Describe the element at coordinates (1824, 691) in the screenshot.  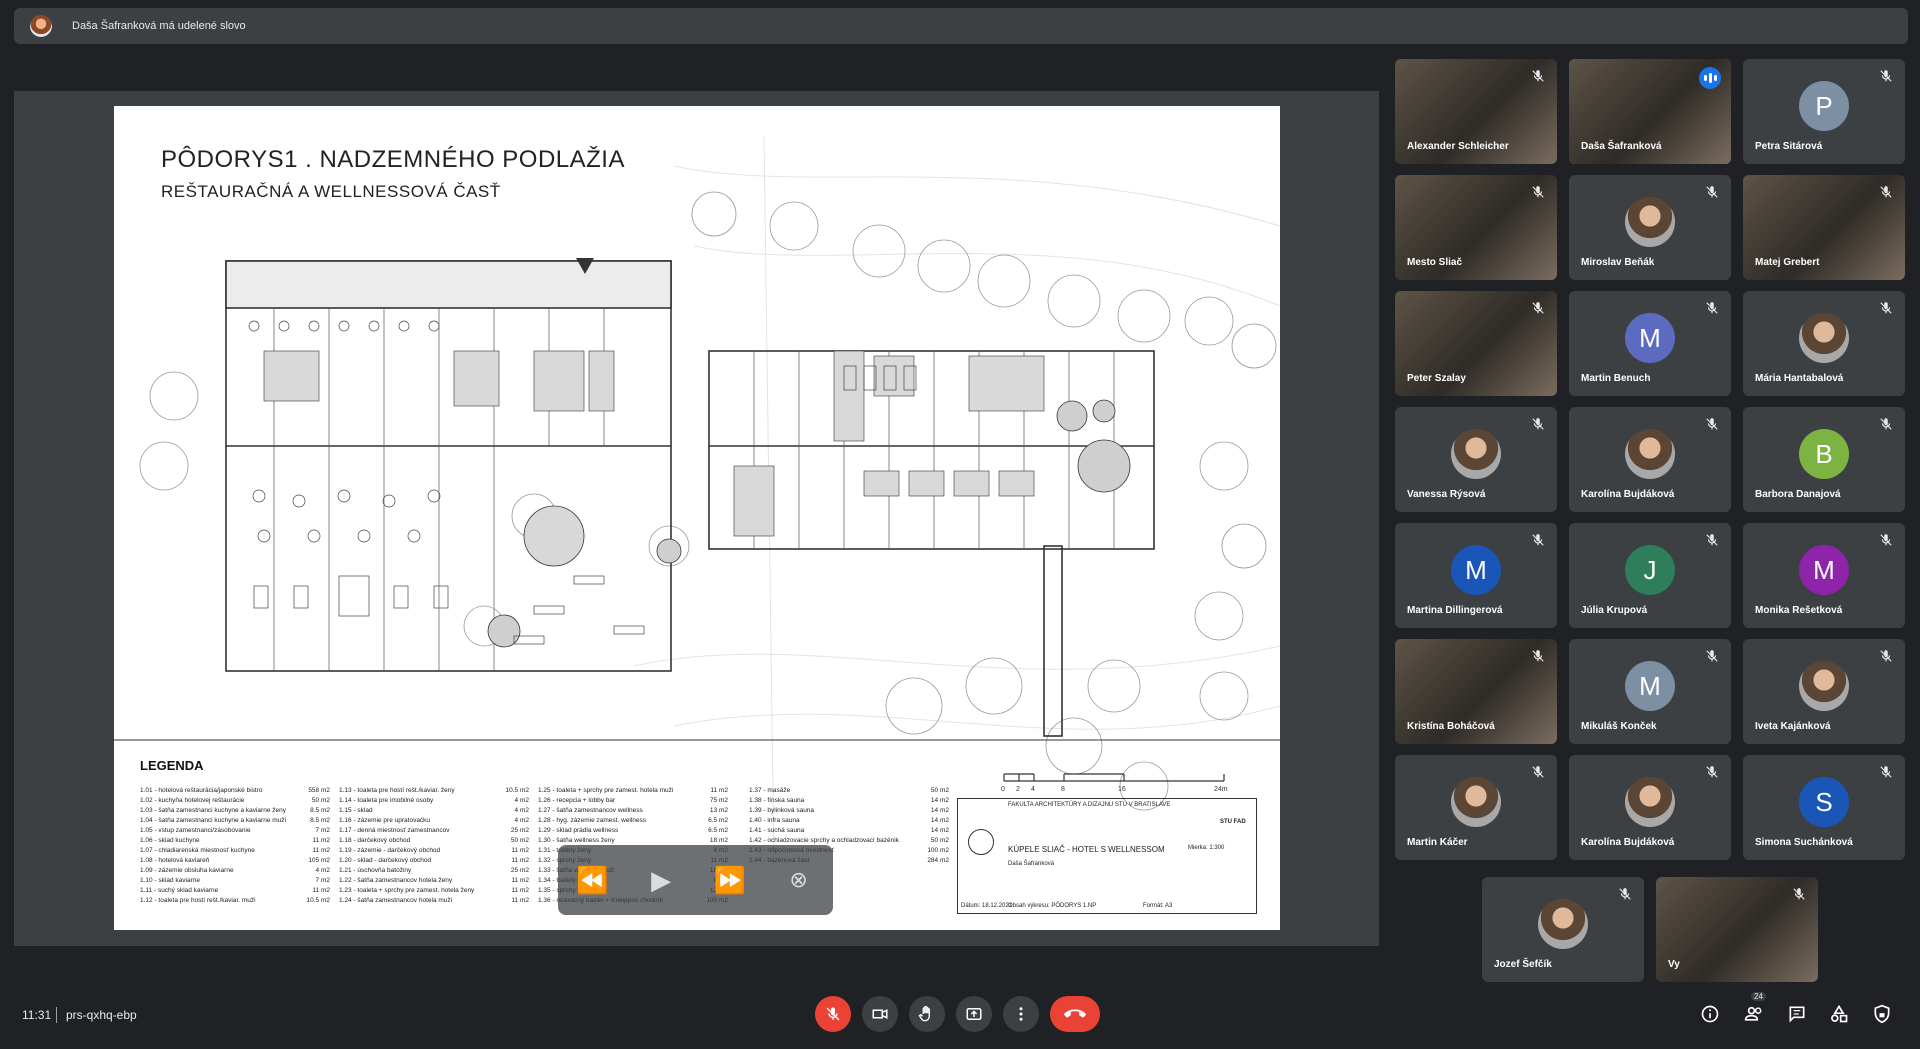
I see `participant-tile: Iveta Kajánková` at that location.